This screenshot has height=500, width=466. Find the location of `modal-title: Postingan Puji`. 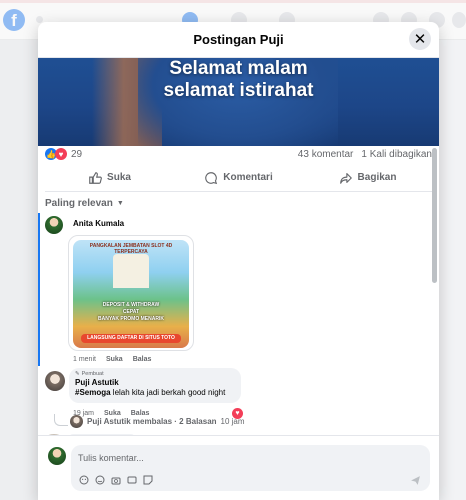

modal-title: Postingan Puji is located at coordinates (238, 39).